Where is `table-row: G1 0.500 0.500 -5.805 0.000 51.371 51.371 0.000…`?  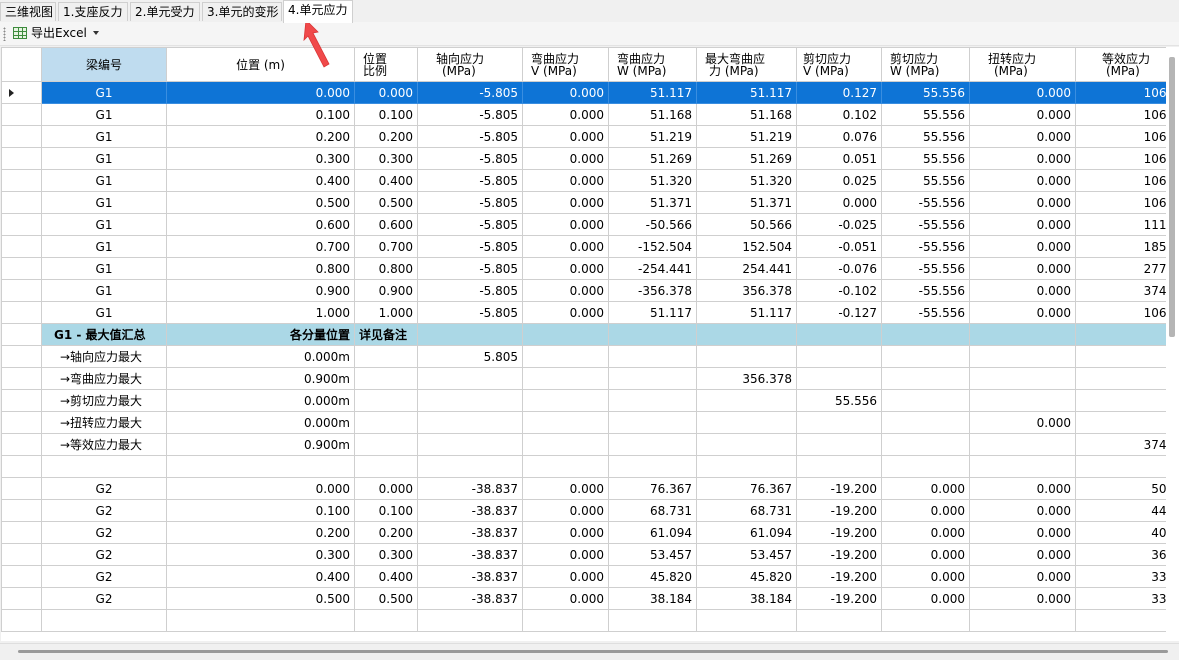 table-row: G1 0.500 0.500 -5.805 0.000 51.371 51.371 0.000… is located at coordinates (583, 202).